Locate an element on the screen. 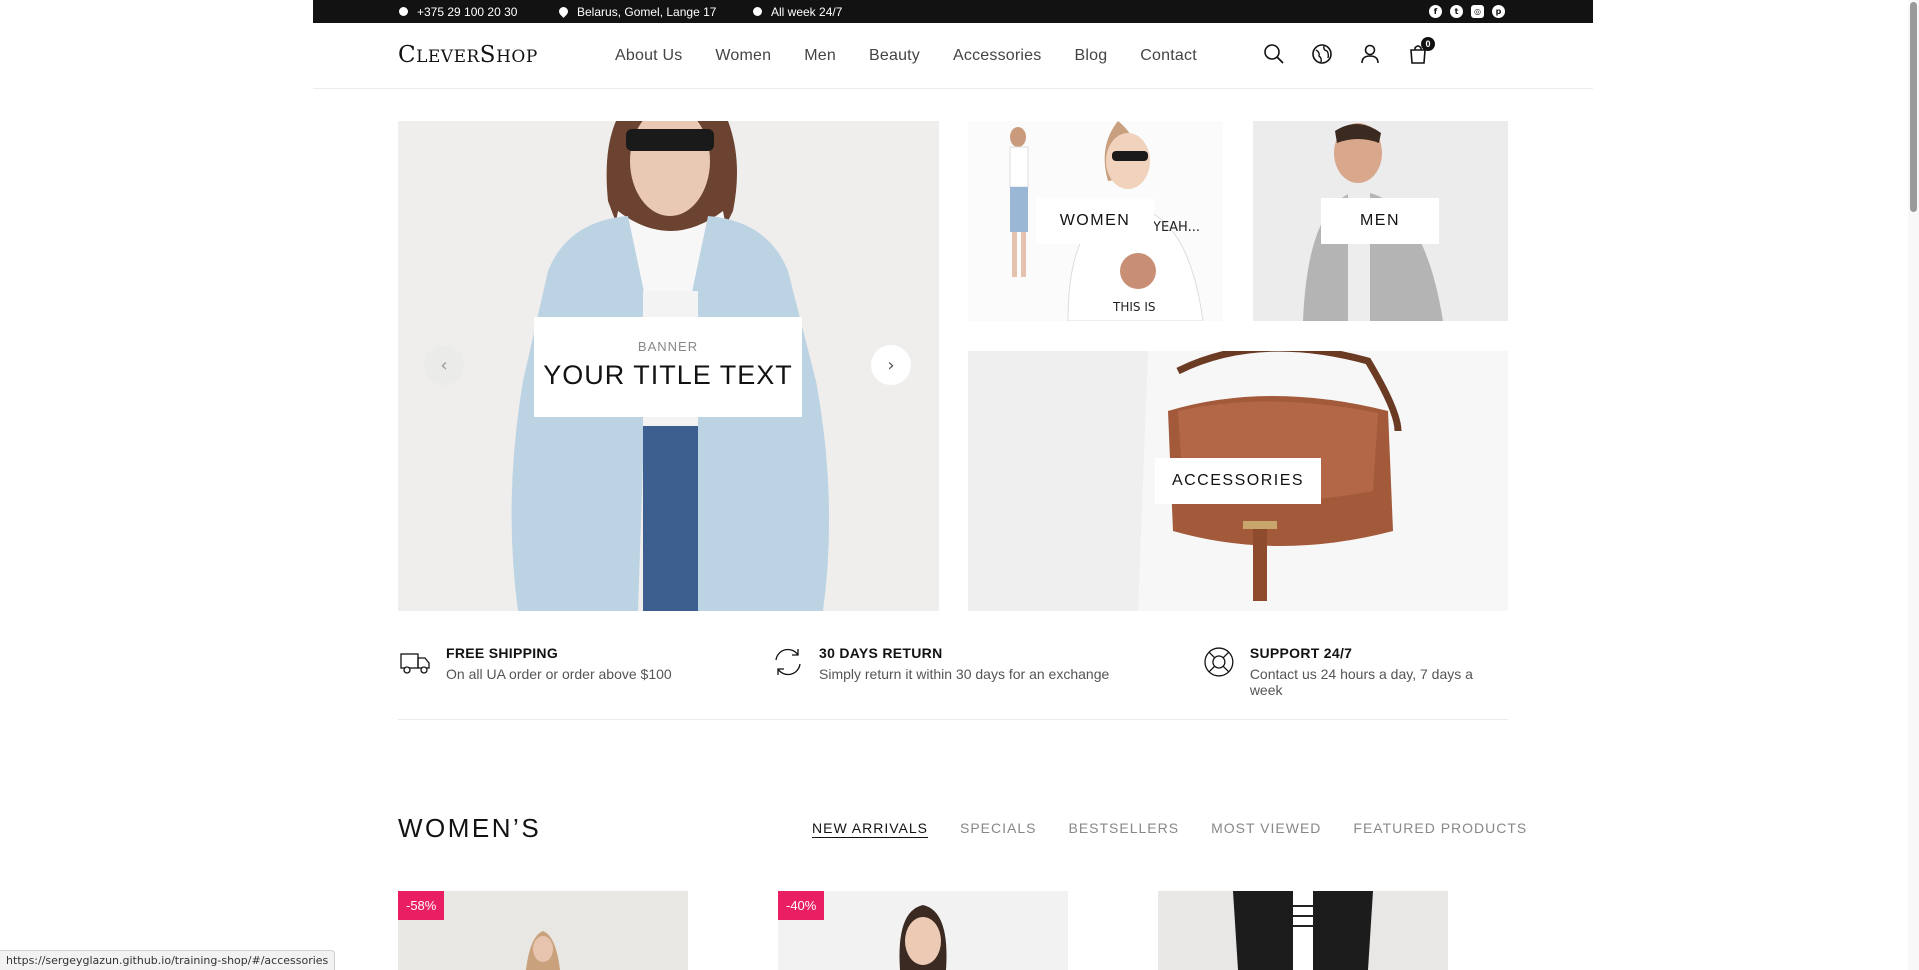  nav-men: Men is located at coordinates (820, 56).